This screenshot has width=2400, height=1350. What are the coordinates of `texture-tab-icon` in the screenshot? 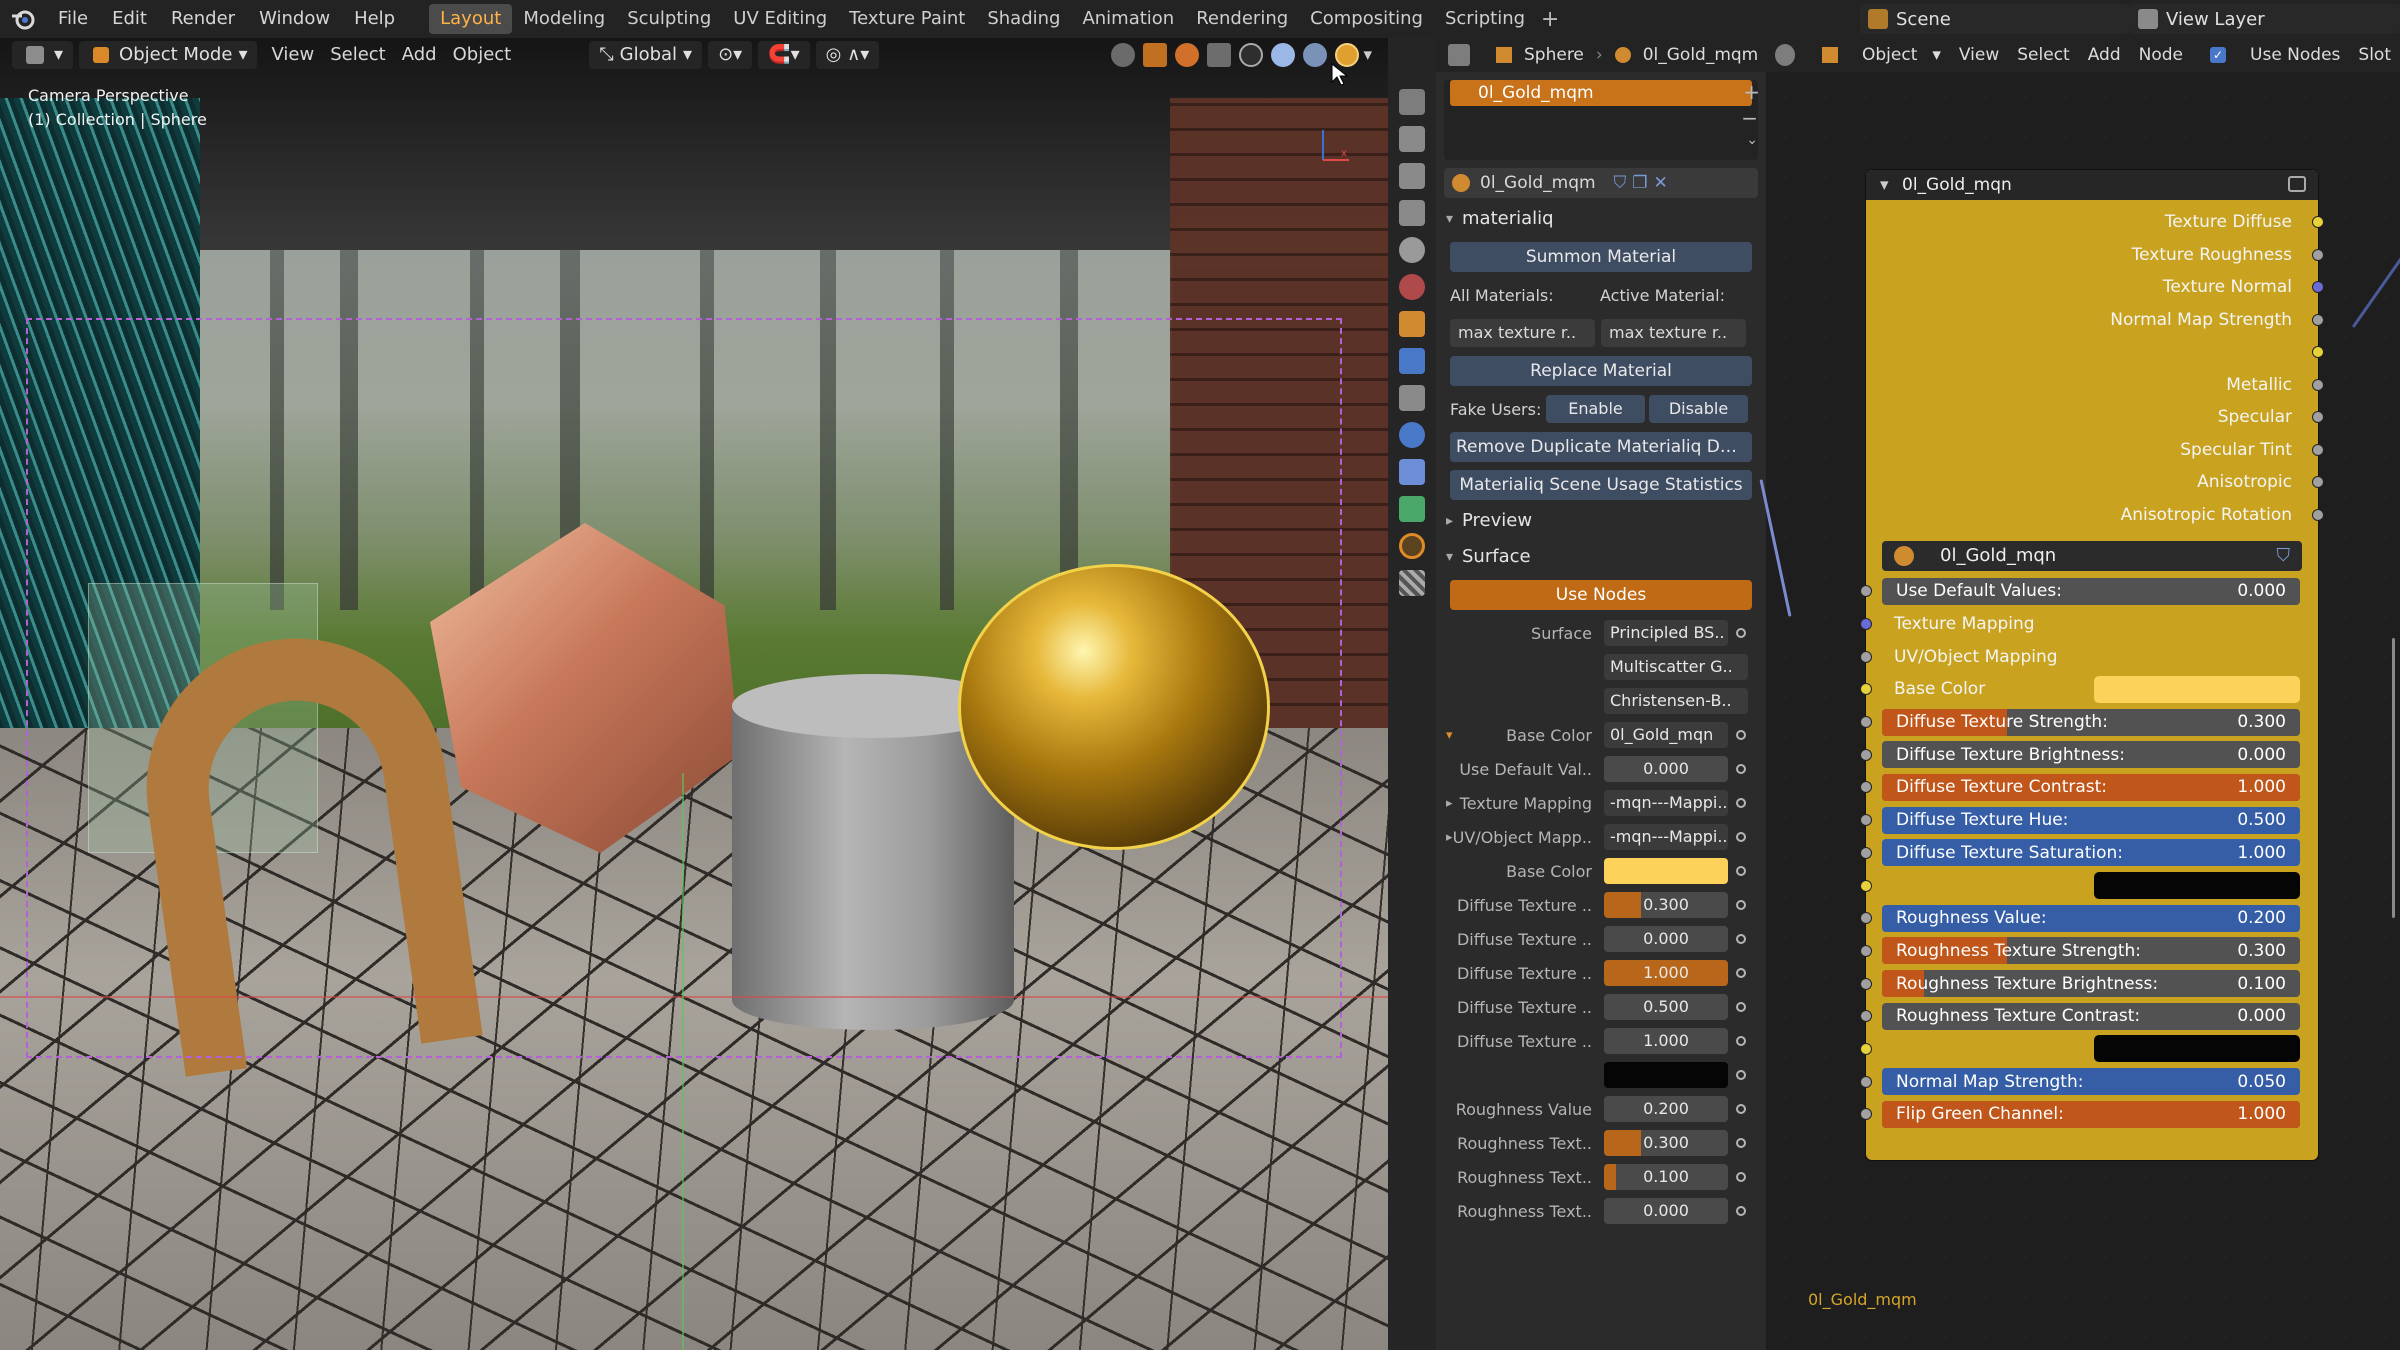 It's located at (1412, 583).